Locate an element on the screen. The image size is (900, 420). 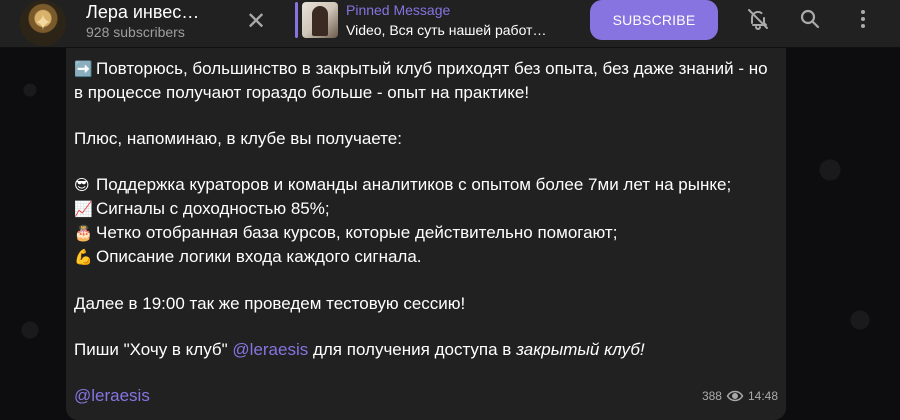
bell-off-icon is located at coordinates (758, 19).